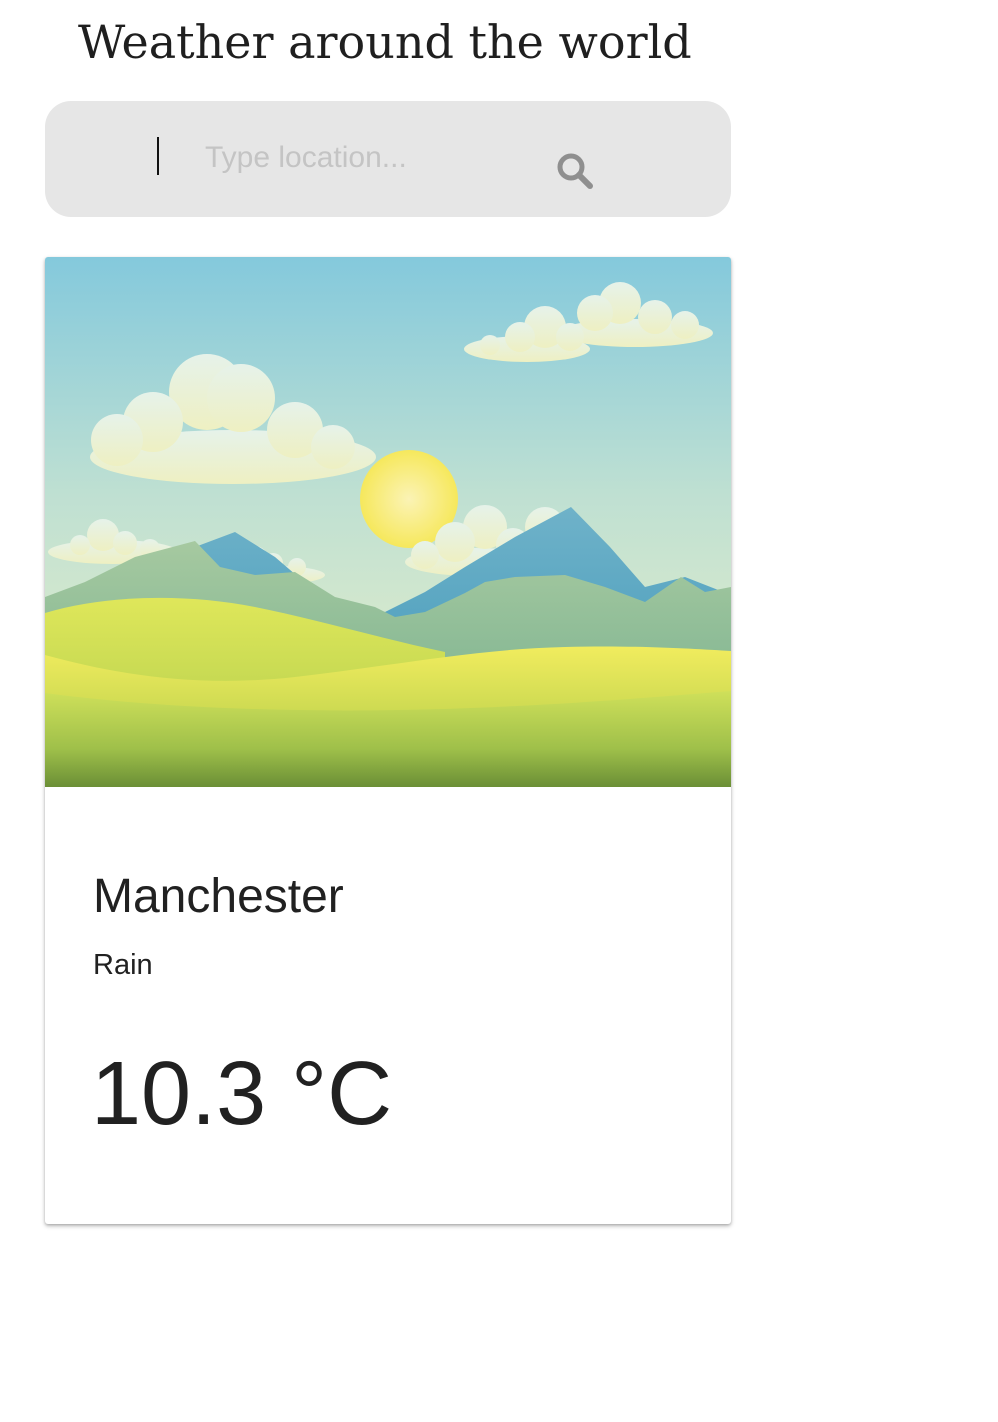 The image size is (998, 1422). I want to click on search-icon, so click(575, 170).